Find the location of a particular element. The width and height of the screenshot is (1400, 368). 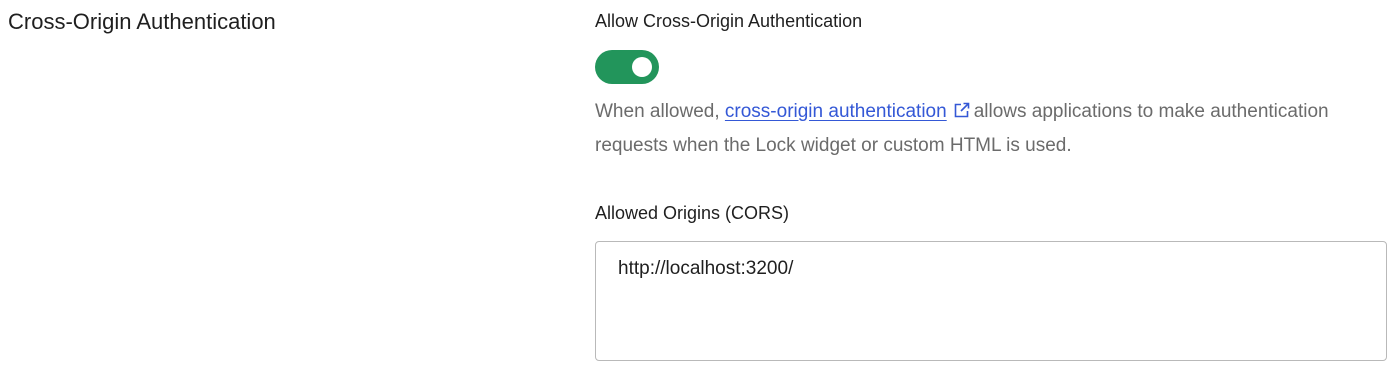

allow-cross-origin-label: Allow Cross-Origin Authentication is located at coordinates (729, 21).